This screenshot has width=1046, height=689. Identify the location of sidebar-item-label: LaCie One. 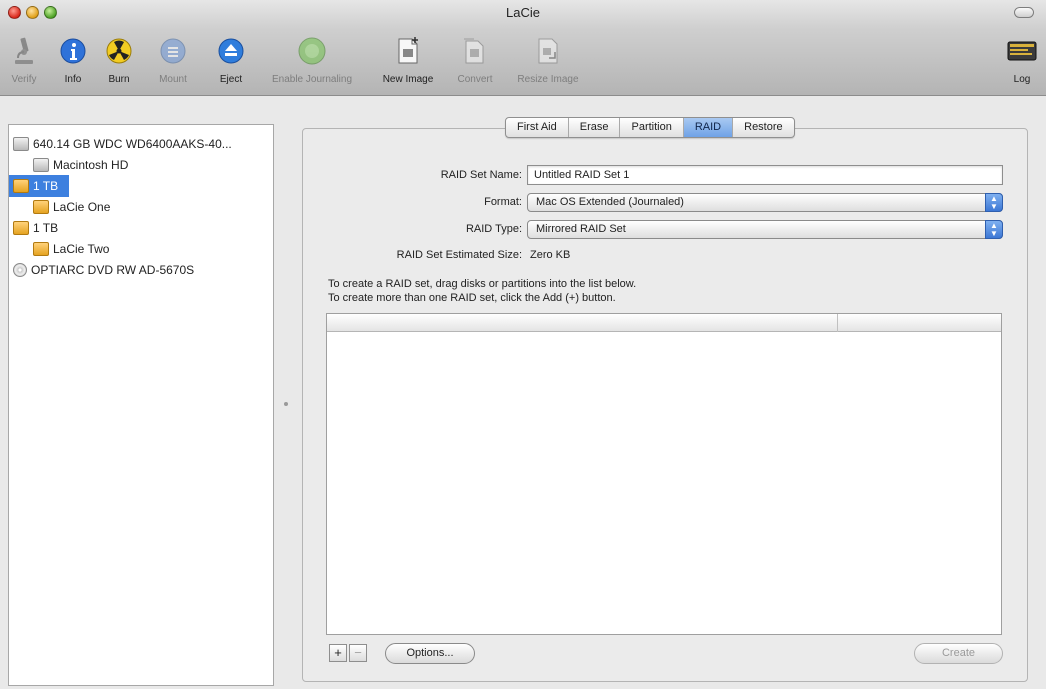
(82, 207).